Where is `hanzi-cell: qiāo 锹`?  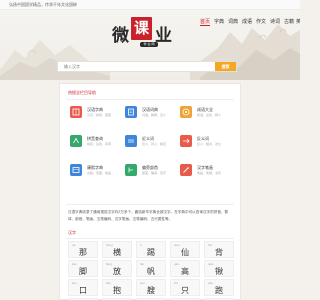 hanzi-cell: qiāo 锹 is located at coordinates (219, 268).